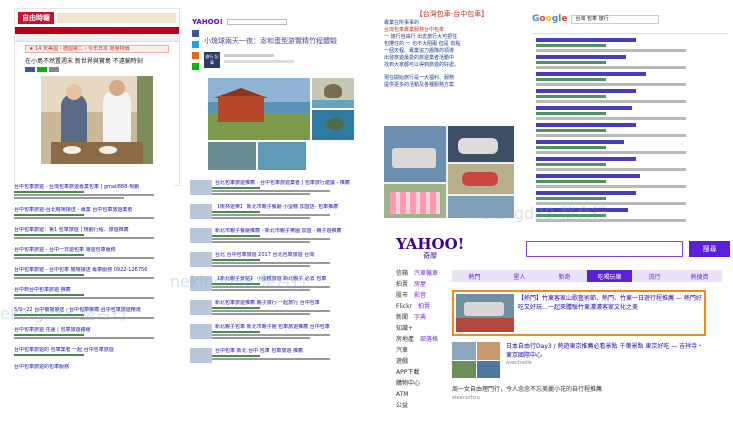 This screenshot has width=733, height=423. What do you see at coordinates (419, 394) in the screenshot?
I see `menu-item: ATM` at bounding box center [419, 394].